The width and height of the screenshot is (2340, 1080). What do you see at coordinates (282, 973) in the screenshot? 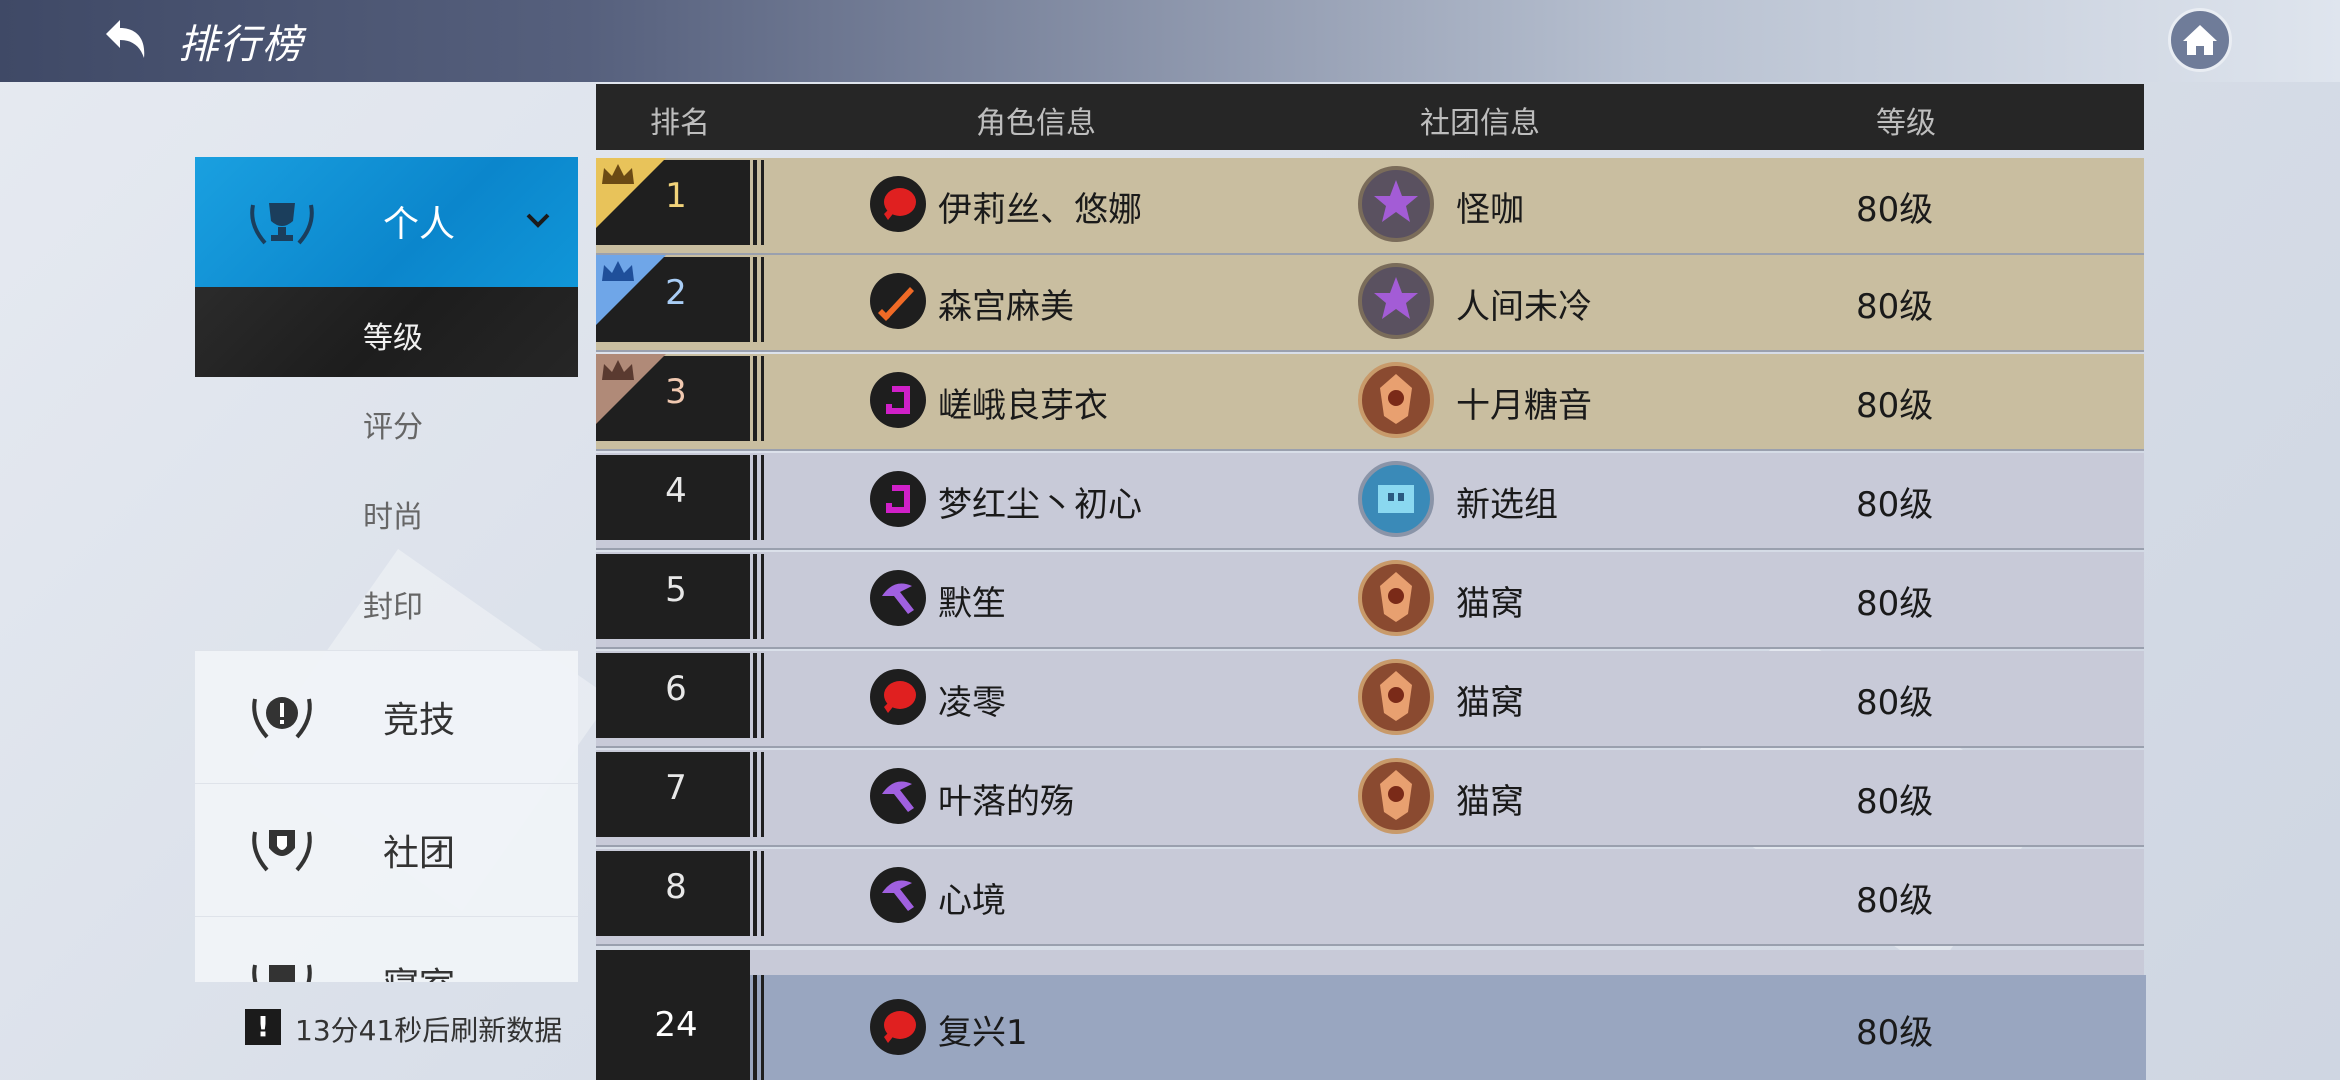
I see `dorm-icon` at bounding box center [282, 973].